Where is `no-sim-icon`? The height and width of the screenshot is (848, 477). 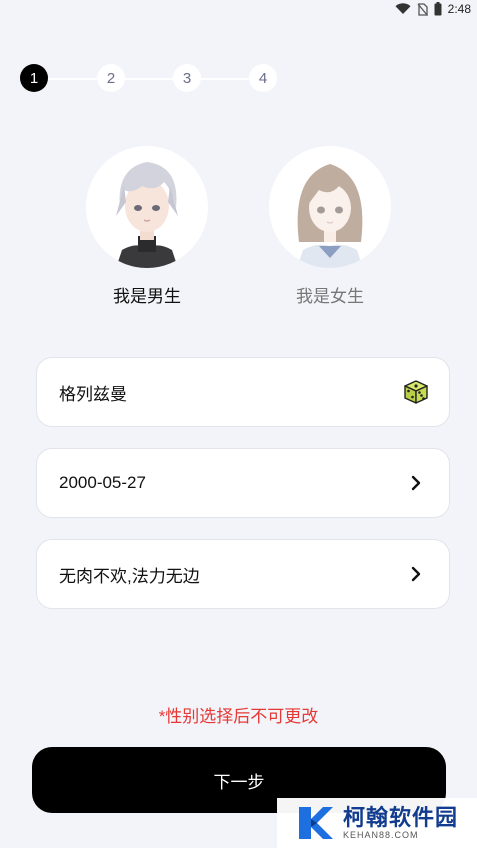
no-sim-icon is located at coordinates (422, 9).